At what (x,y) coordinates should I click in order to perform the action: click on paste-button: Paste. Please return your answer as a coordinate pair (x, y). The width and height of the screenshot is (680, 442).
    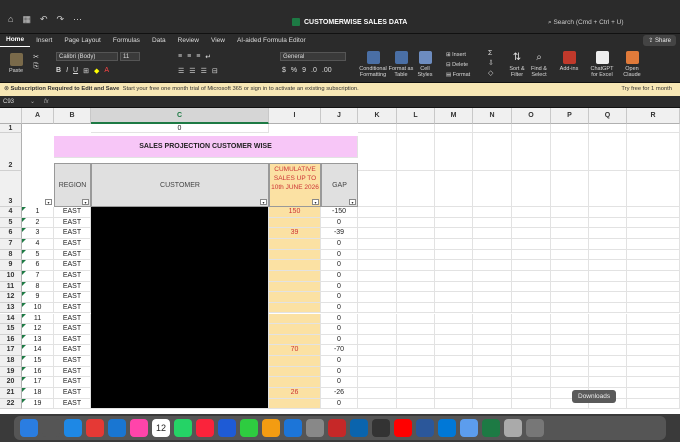
    Looking at the image, I should click on (16, 63).